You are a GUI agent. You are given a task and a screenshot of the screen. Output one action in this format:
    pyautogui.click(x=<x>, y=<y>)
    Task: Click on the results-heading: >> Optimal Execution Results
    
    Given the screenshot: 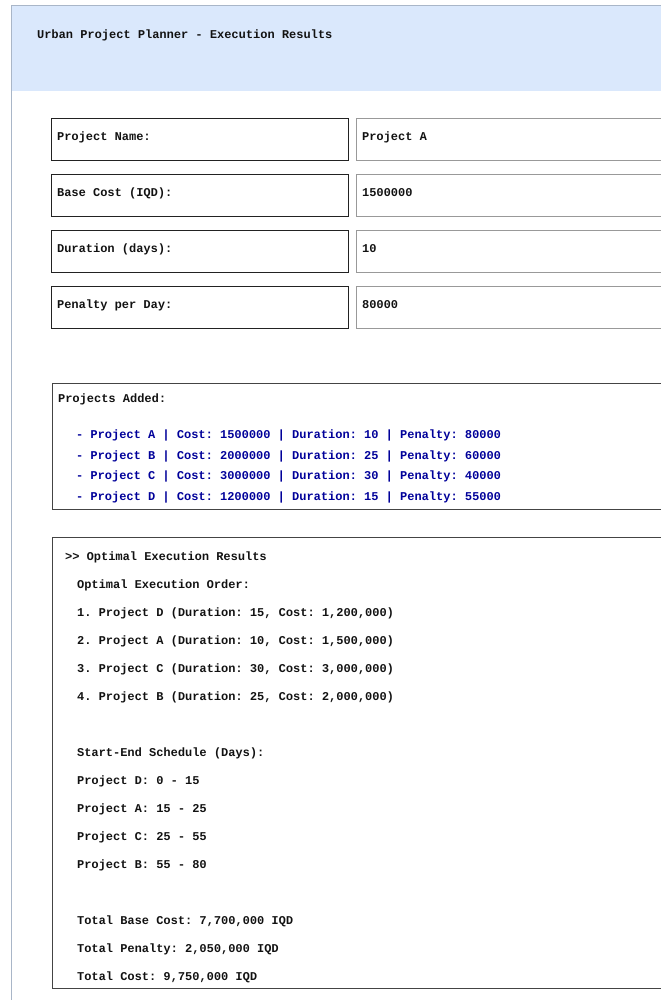 What is the action you would take?
    pyautogui.click(x=166, y=557)
    